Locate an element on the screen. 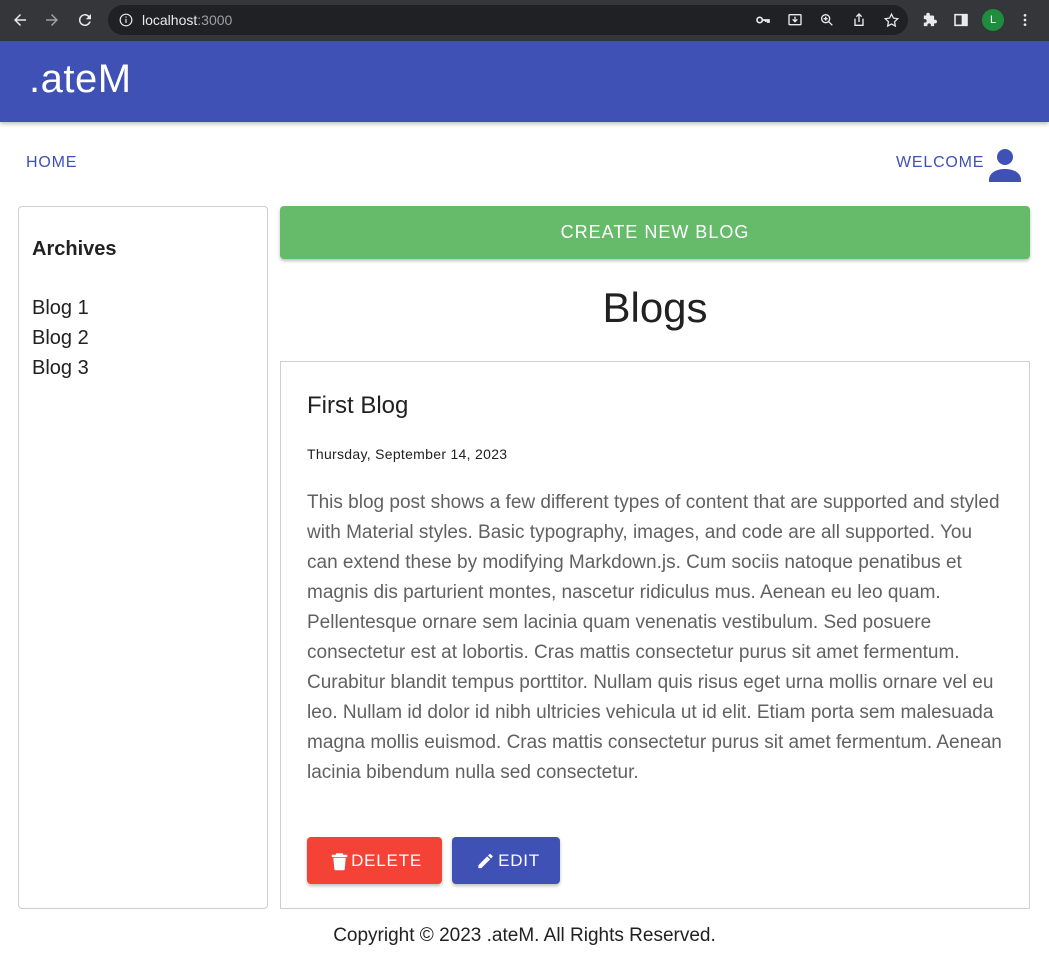 This screenshot has height=954, width=1049. browser-toolbar: localhost:3000 L is located at coordinates (524, 20).